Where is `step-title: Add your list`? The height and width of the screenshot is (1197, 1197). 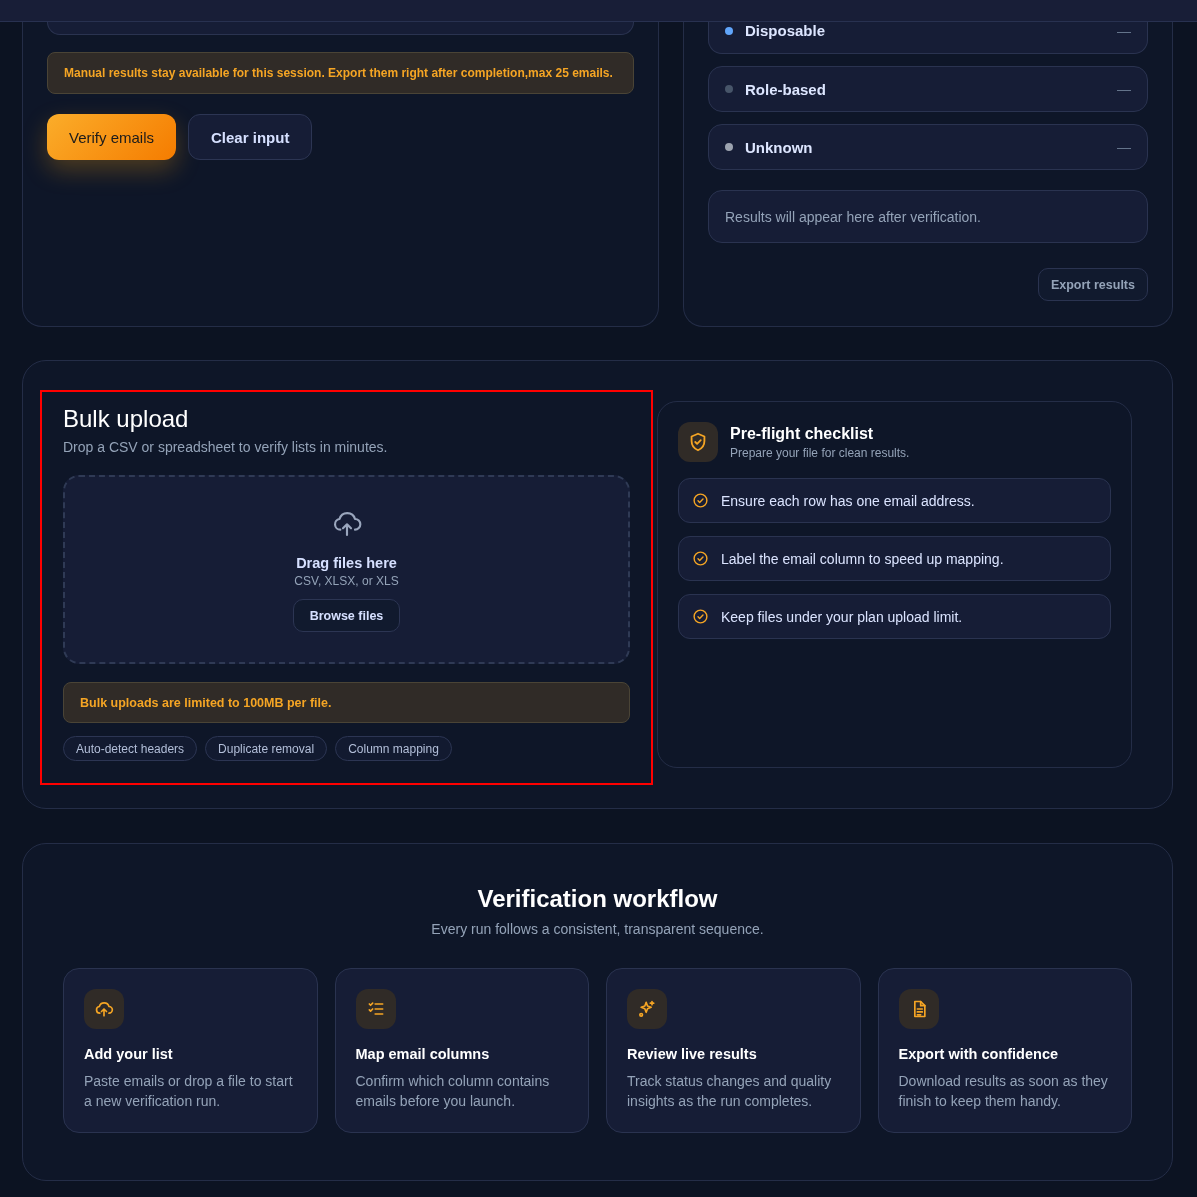 step-title: Add your list is located at coordinates (129, 1054).